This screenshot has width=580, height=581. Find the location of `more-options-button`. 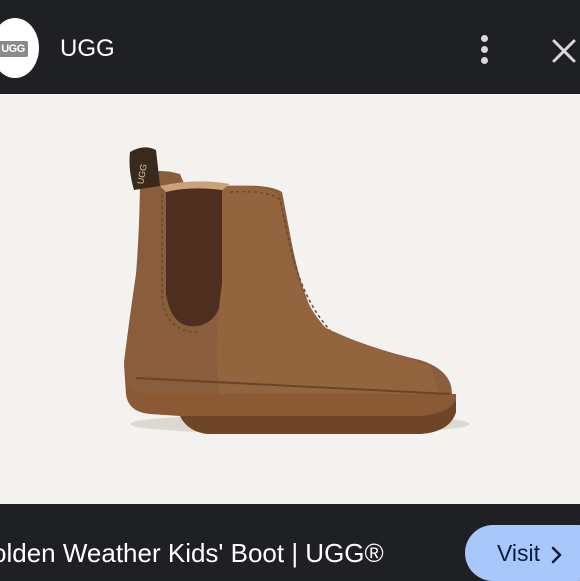

more-options-button is located at coordinates (485, 50).